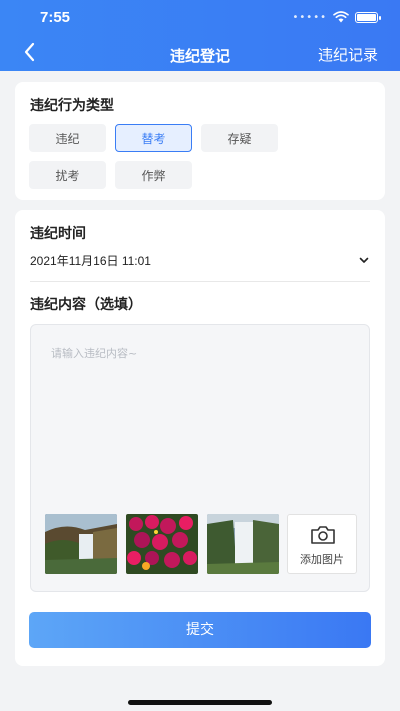 This screenshot has width=400, height=711. I want to click on wifi-icon, so click(341, 17).